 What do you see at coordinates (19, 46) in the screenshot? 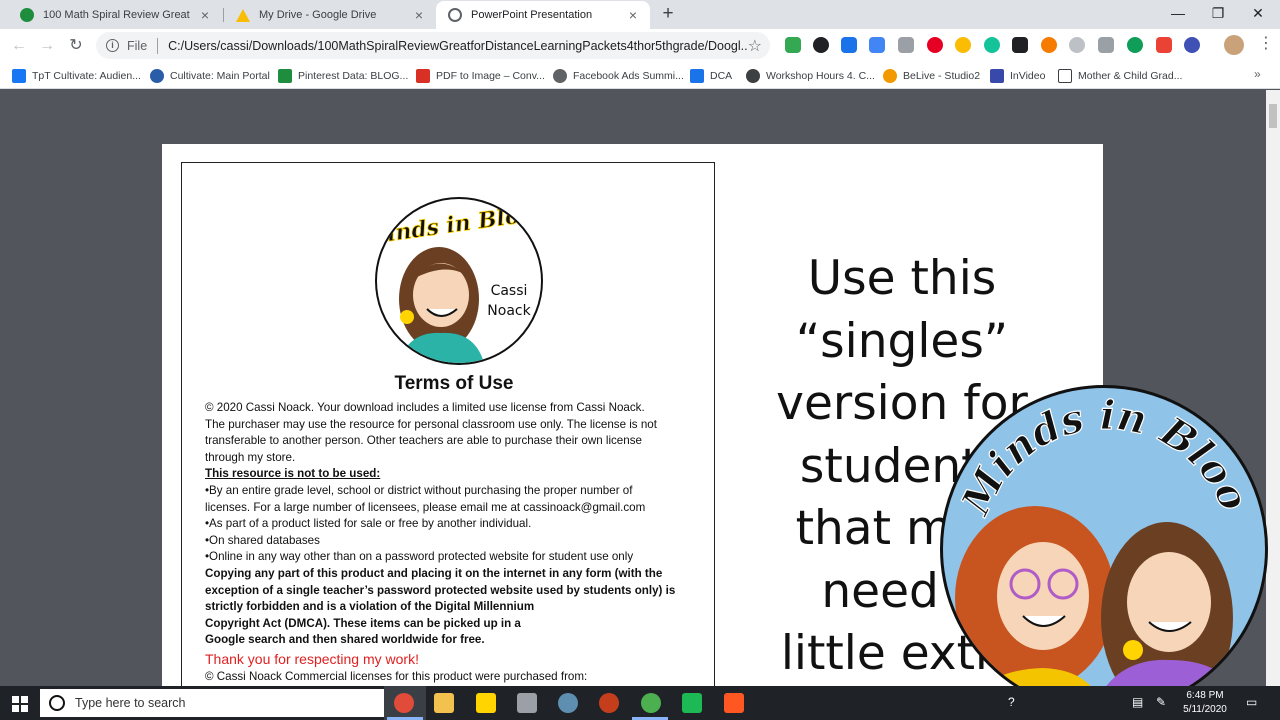
I see `back-button: ←` at bounding box center [19, 46].